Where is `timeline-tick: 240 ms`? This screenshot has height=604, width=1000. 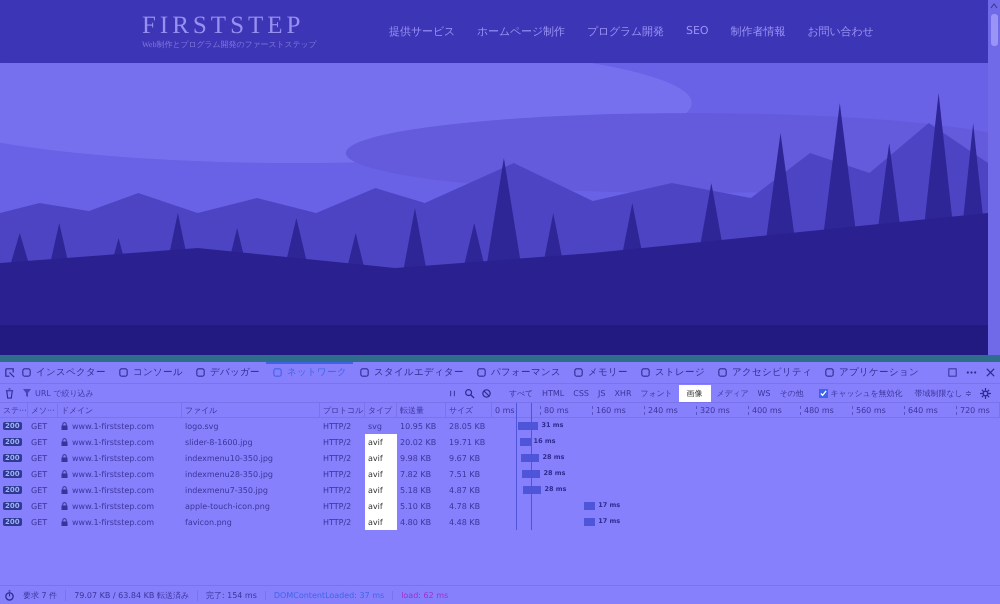
timeline-tick: 240 ms is located at coordinates (670, 410).